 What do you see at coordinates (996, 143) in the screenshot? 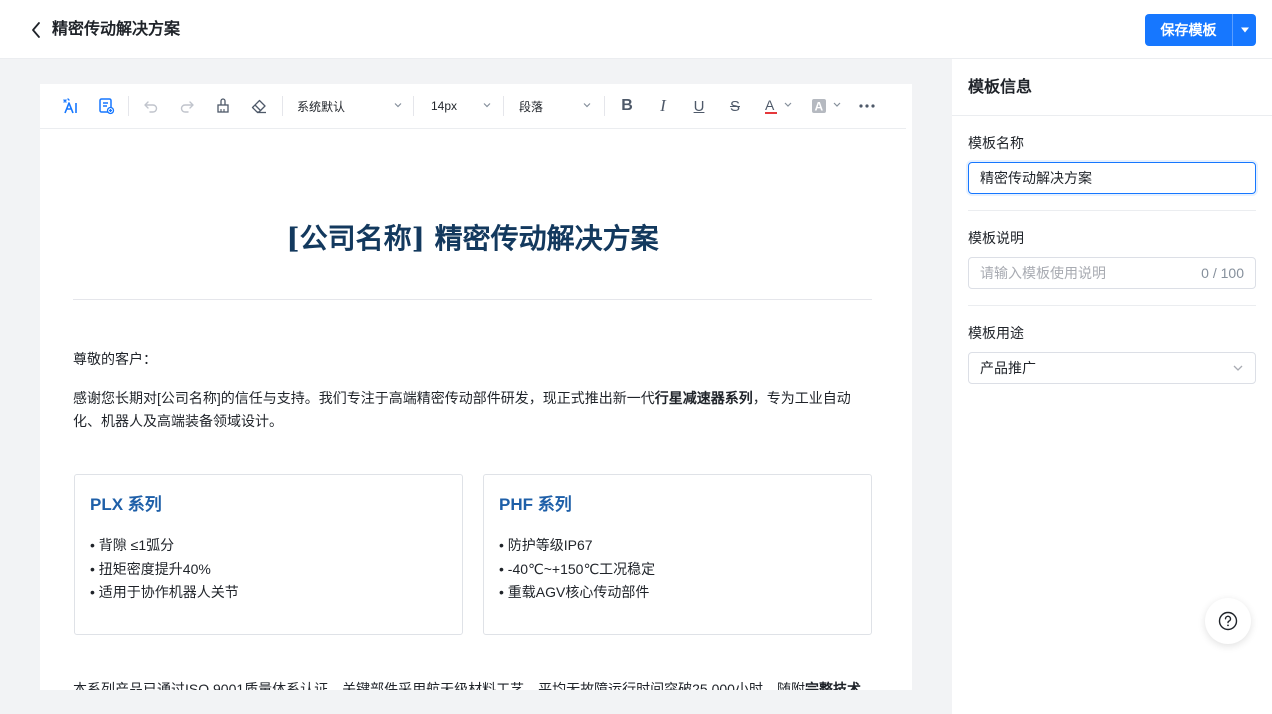
I see `template-name-label: 模板名称` at bounding box center [996, 143].